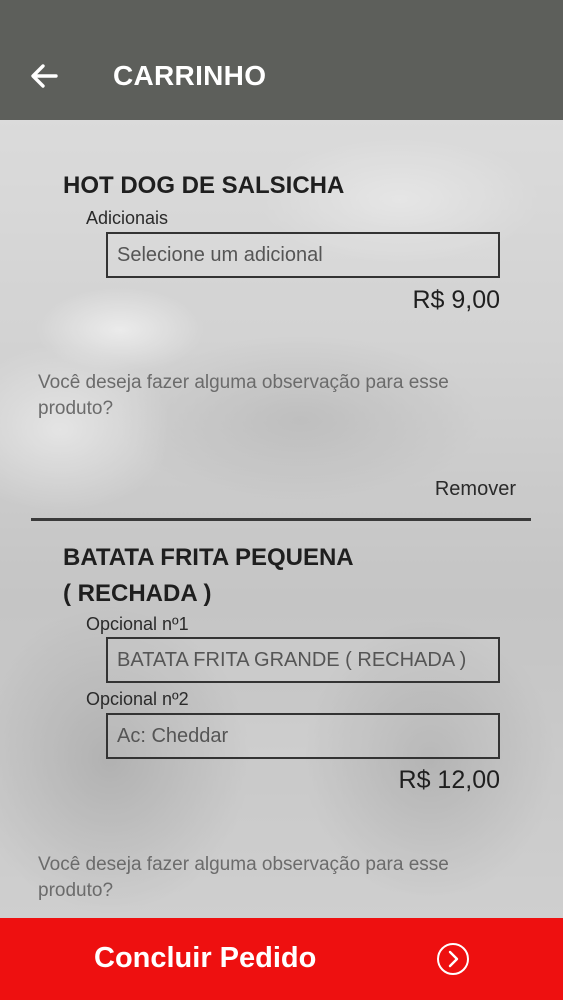 The height and width of the screenshot is (1000, 563). Describe the element at coordinates (303, 255) in the screenshot. I see `addon-select: Selecione um adicional` at that location.